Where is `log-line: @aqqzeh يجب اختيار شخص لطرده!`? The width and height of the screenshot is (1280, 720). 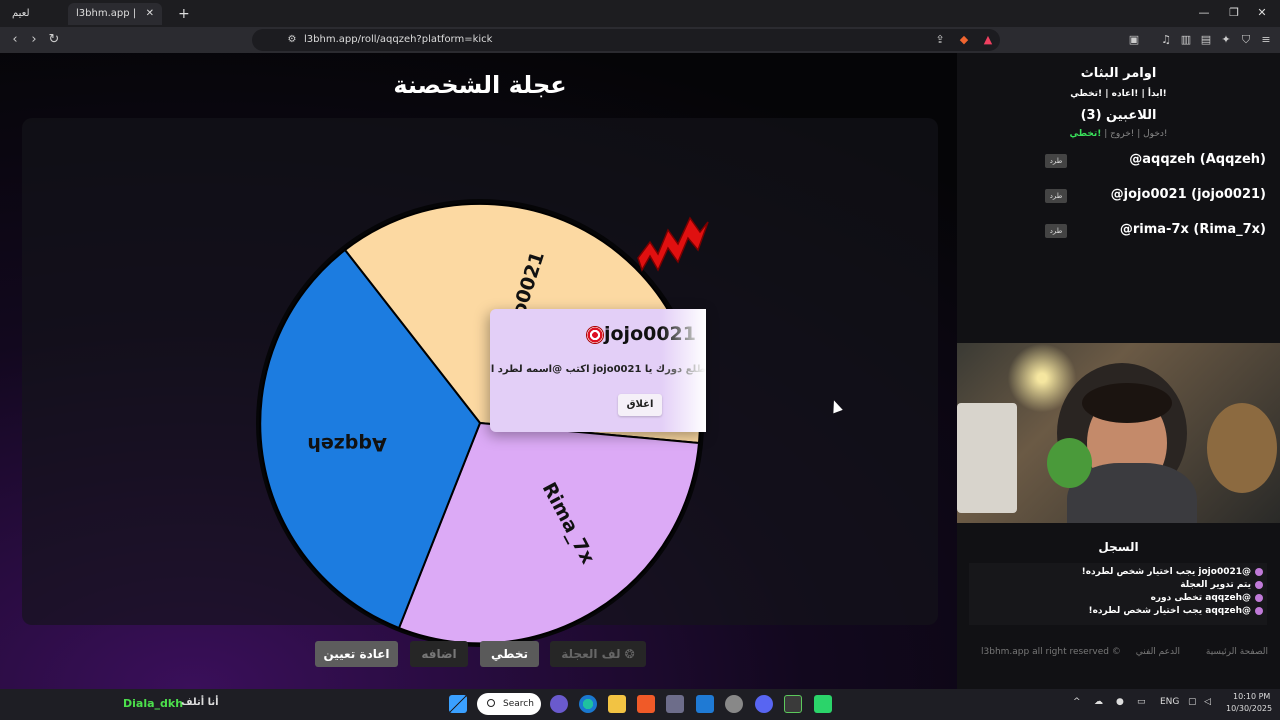
log-line: @aqqzeh يجب اختيار شخص لطرده! is located at coordinates (1175, 611).